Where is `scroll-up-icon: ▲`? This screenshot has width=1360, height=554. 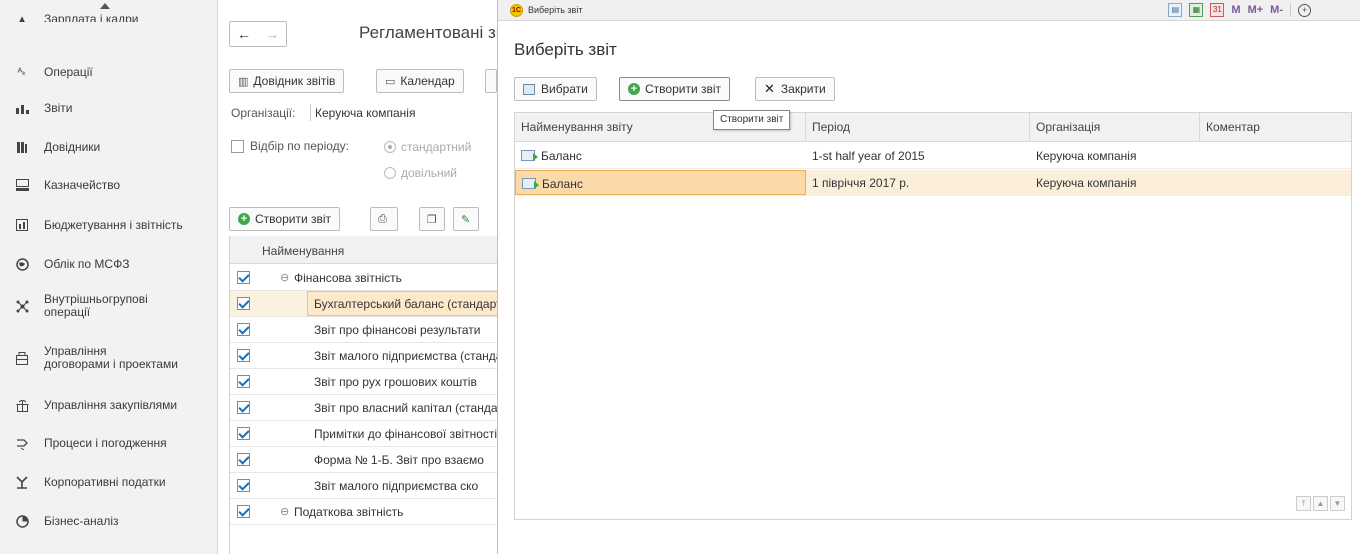
scroll-up-icon: ▲ is located at coordinates (1320, 503).